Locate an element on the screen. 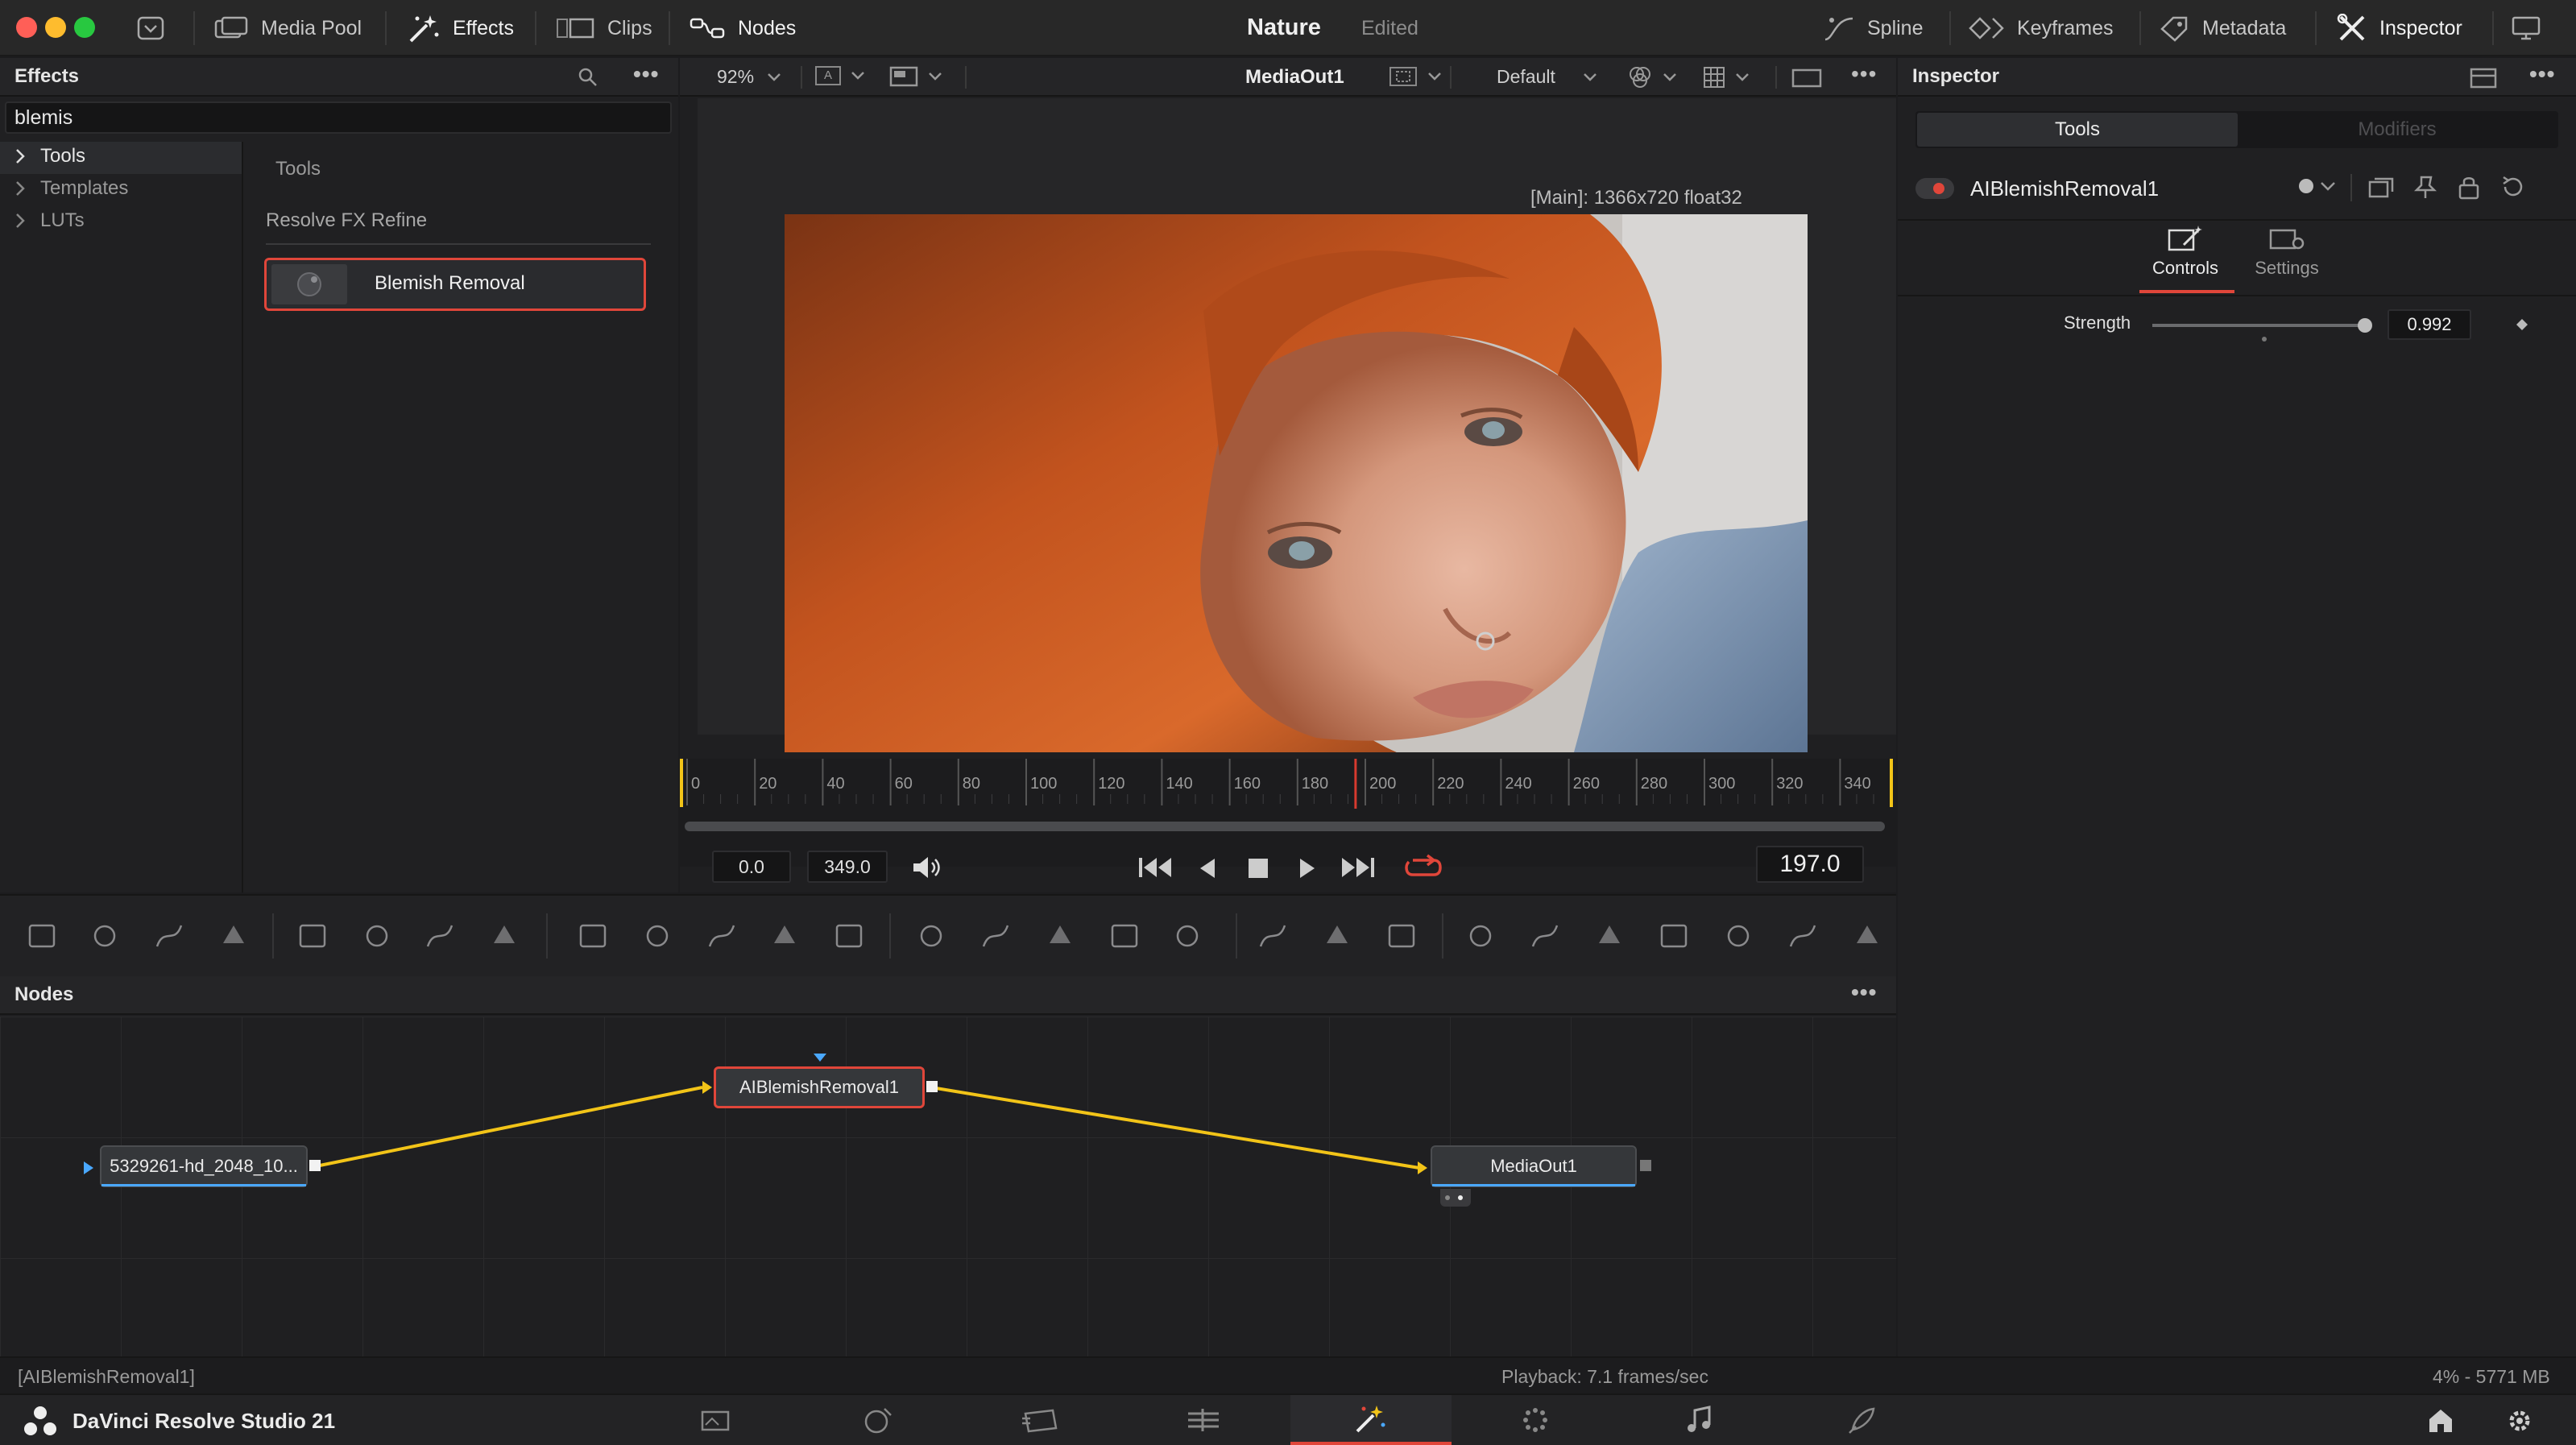 Image resolution: width=2576 pixels, height=1445 pixels. particle-emitter-tool-icon is located at coordinates (1273, 936).